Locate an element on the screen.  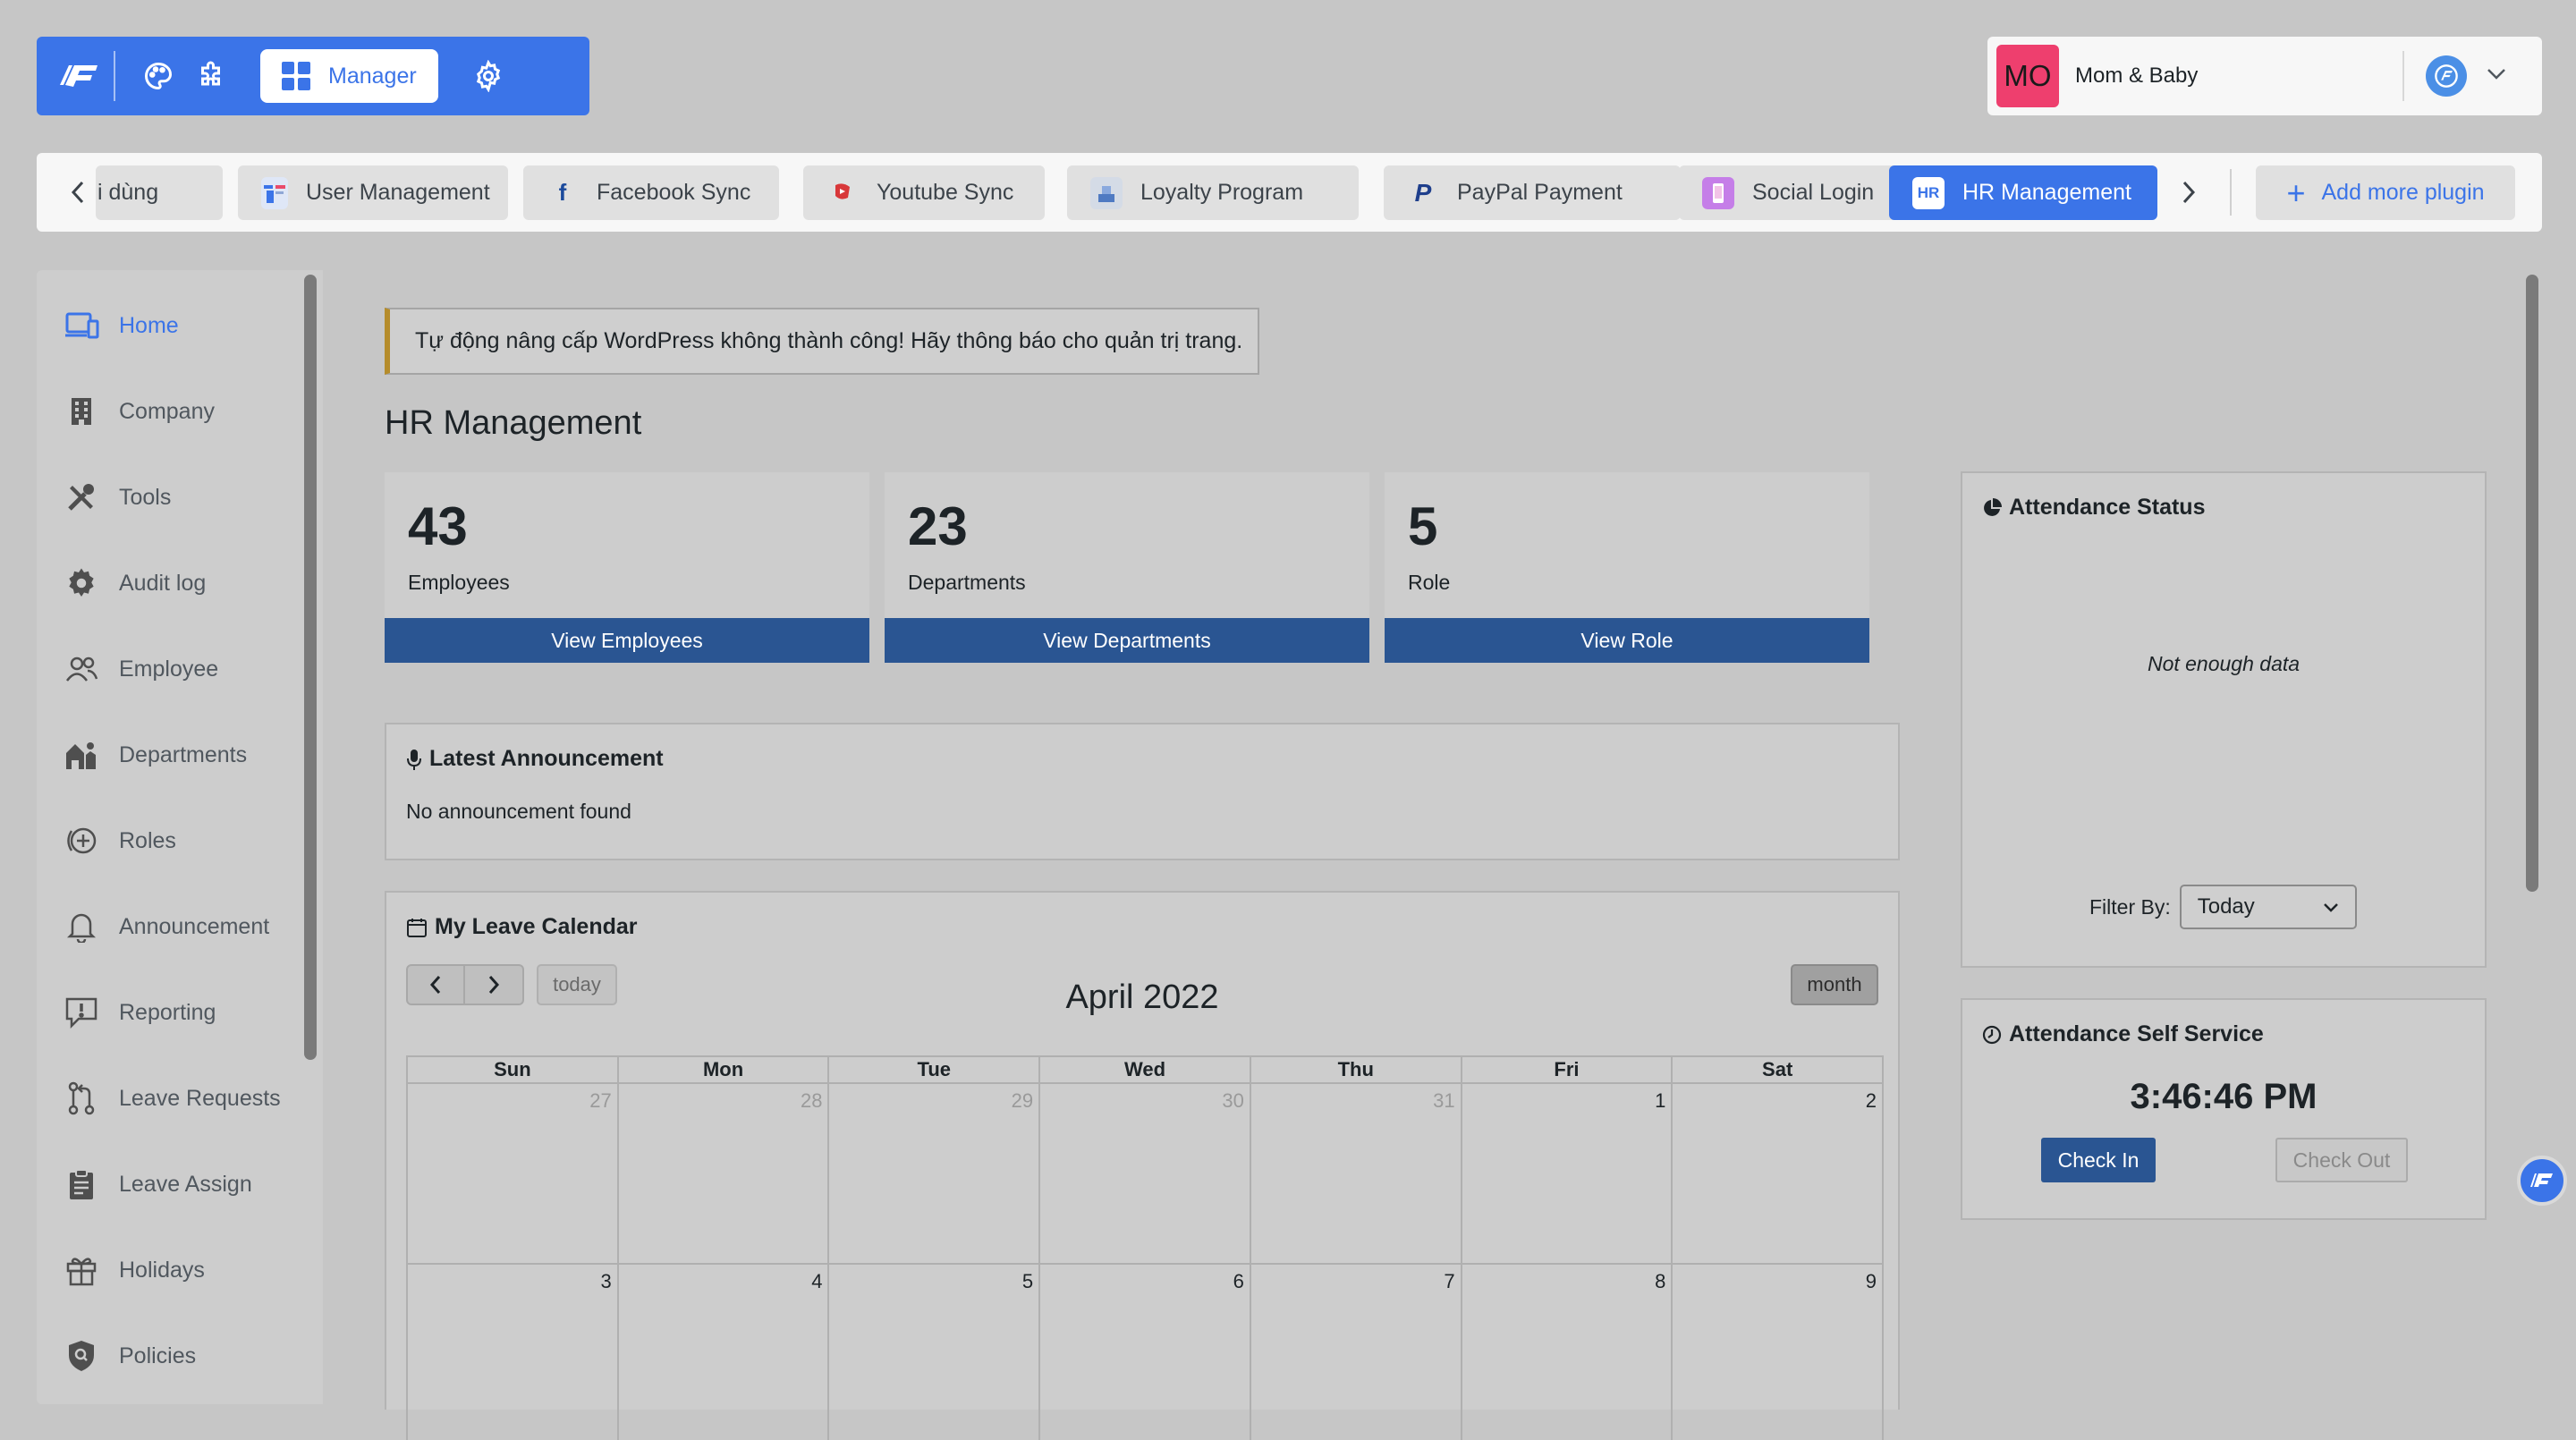
chat-support-icon is located at coordinates (2542, 1181).